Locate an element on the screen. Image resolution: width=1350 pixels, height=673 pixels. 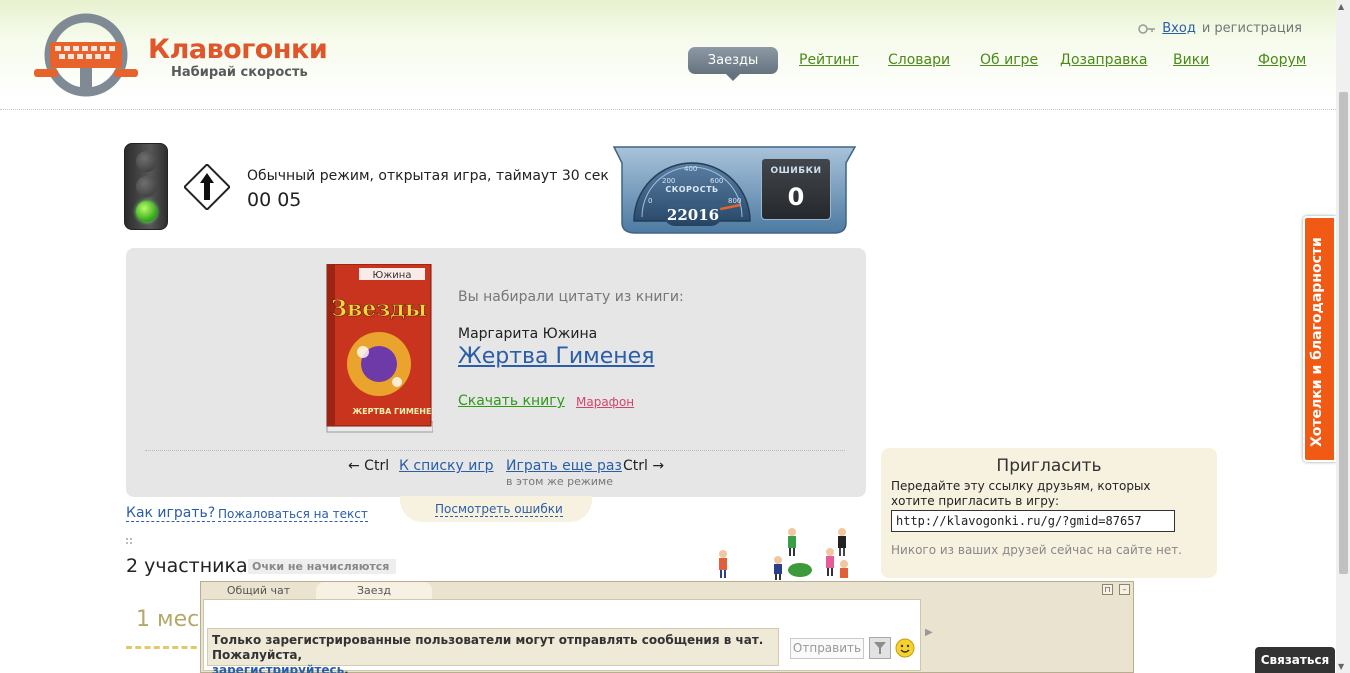
site-title: Клавогонки is located at coordinates (238, 49).